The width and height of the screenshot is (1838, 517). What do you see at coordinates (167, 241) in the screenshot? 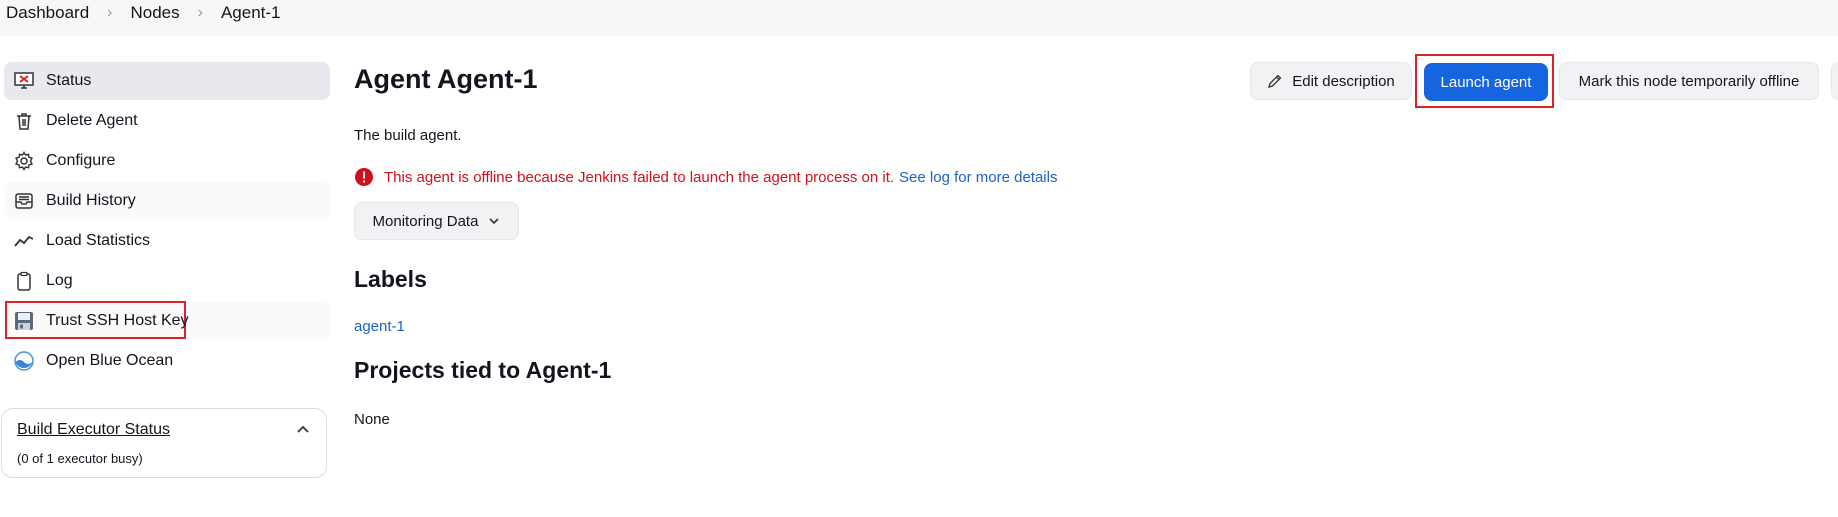
I see `sidebar-item-load-statistics: Load Statistics` at bounding box center [167, 241].